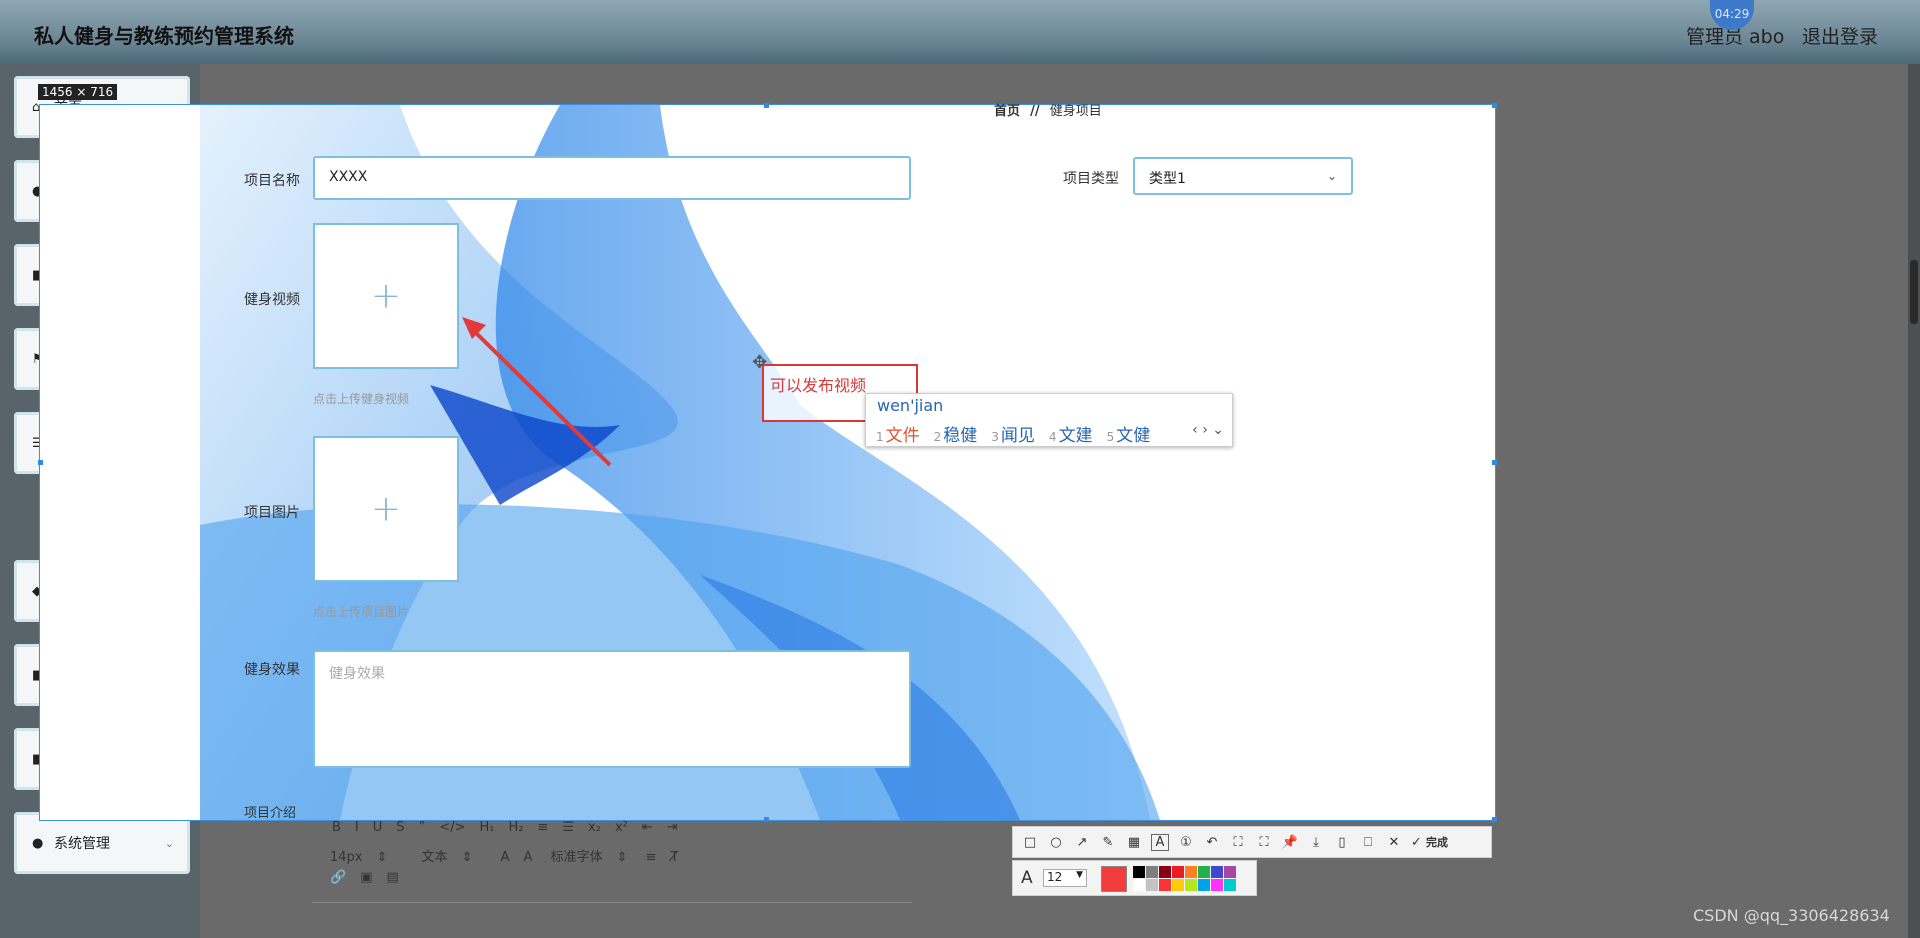  I want to click on subscript-icon: x₂, so click(594, 827).